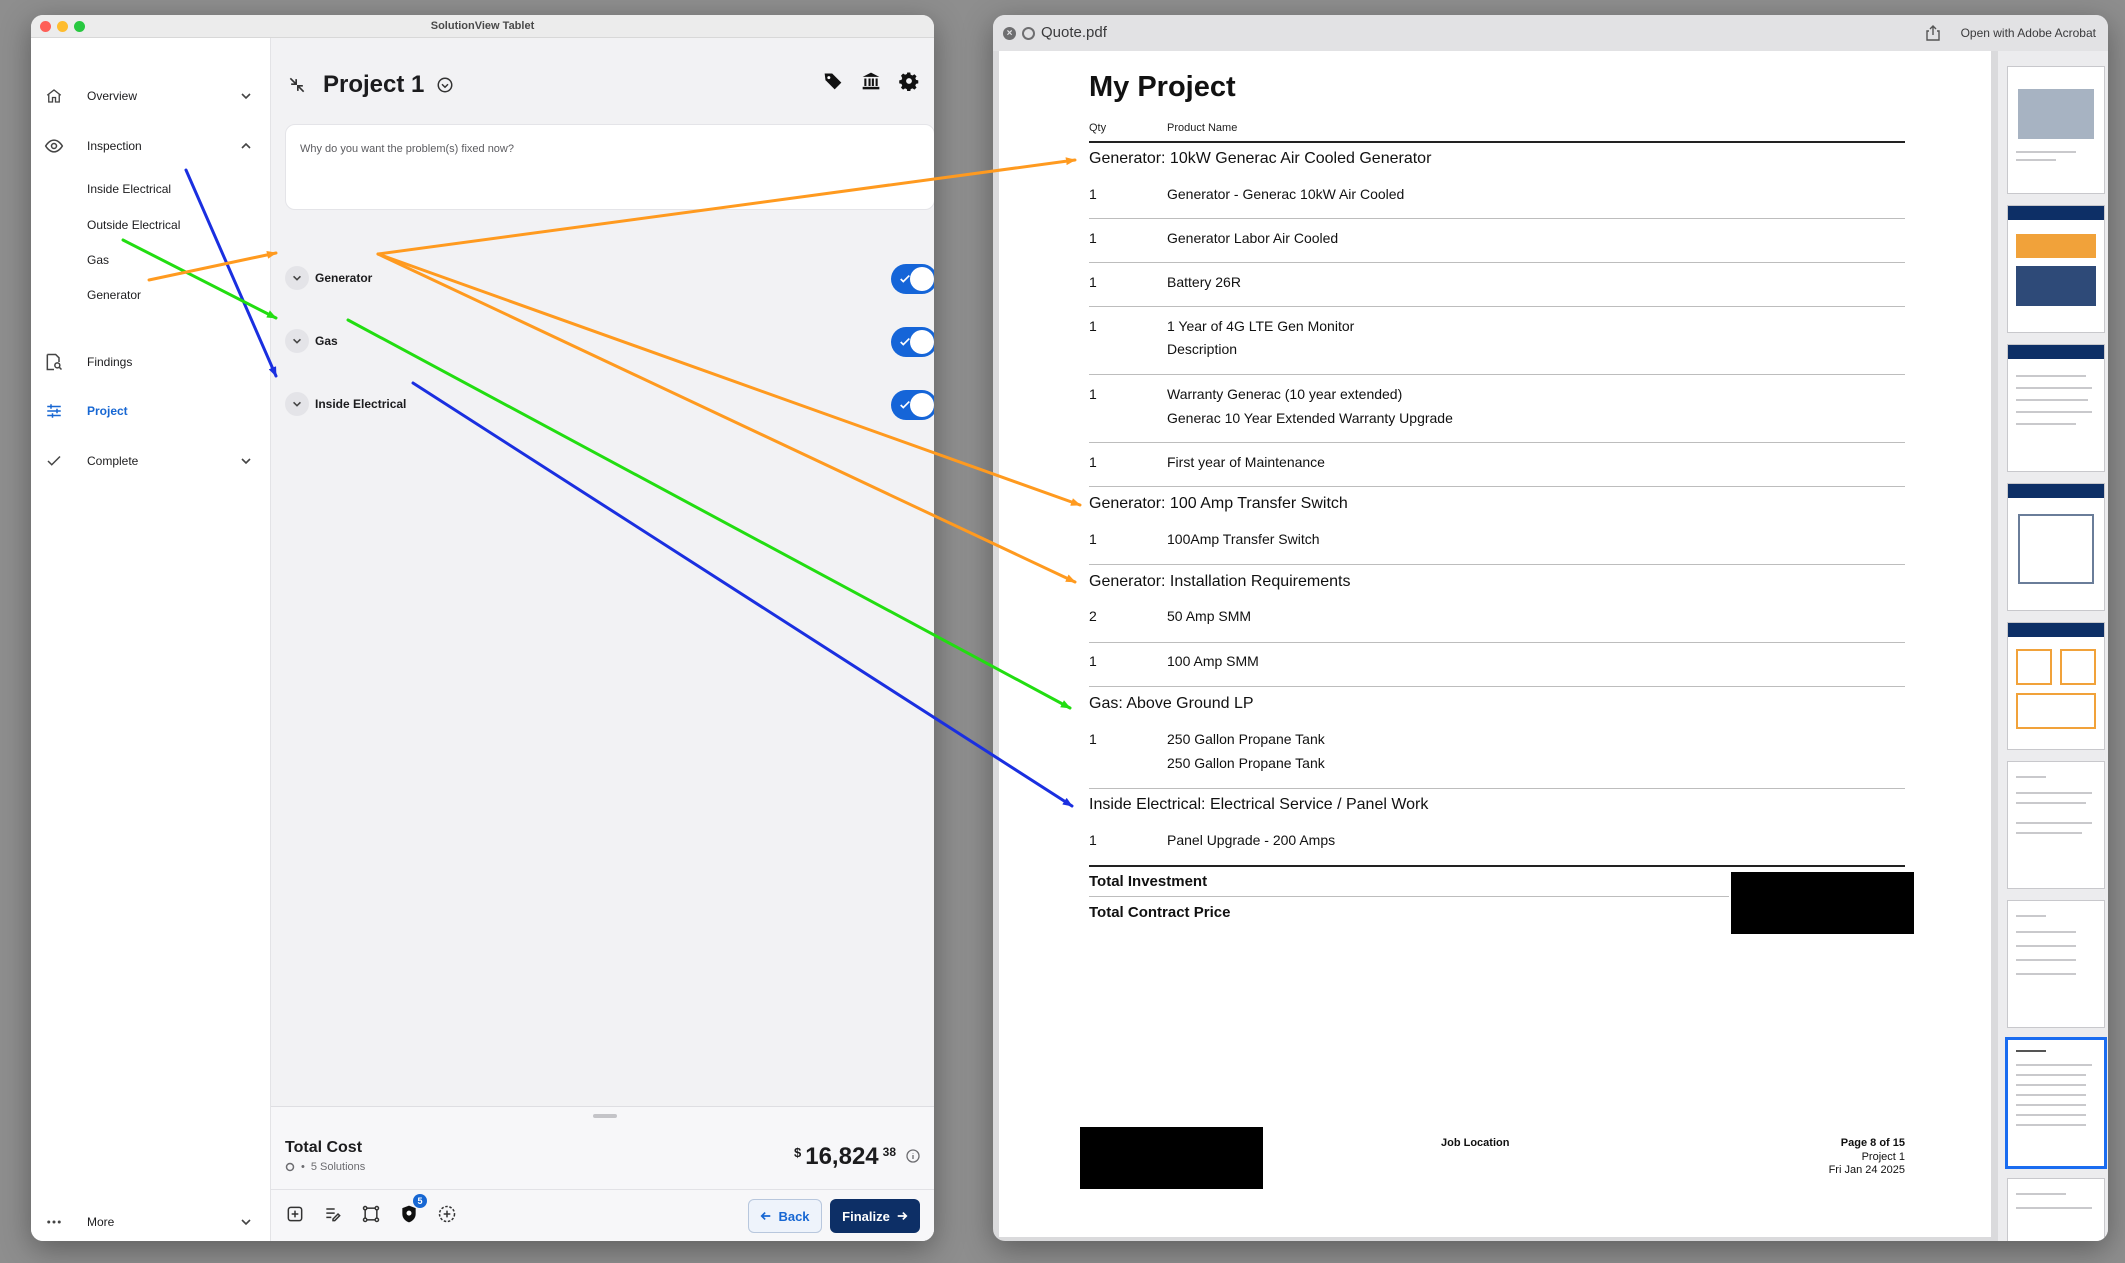 The width and height of the screenshot is (2125, 1263). What do you see at coordinates (151, 362) in the screenshot?
I see `nav-findings: Findings` at bounding box center [151, 362].